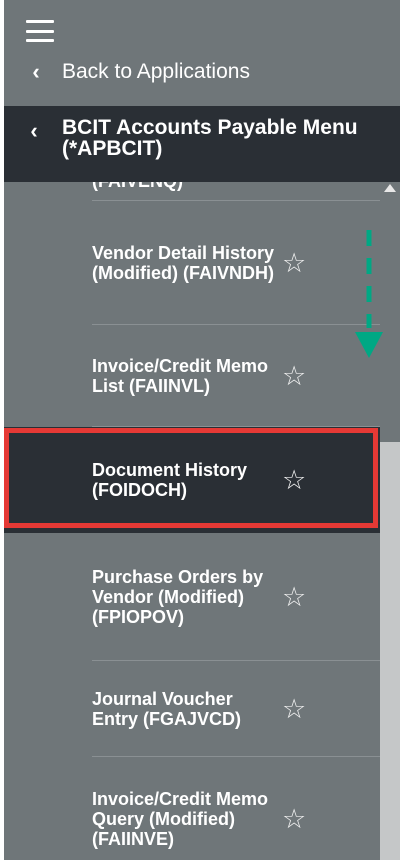 The height and width of the screenshot is (860, 403). Describe the element at coordinates (210, 138) in the screenshot. I see `menu-title: BCIT Accounts Payable Menu (*APBCIT)` at that location.